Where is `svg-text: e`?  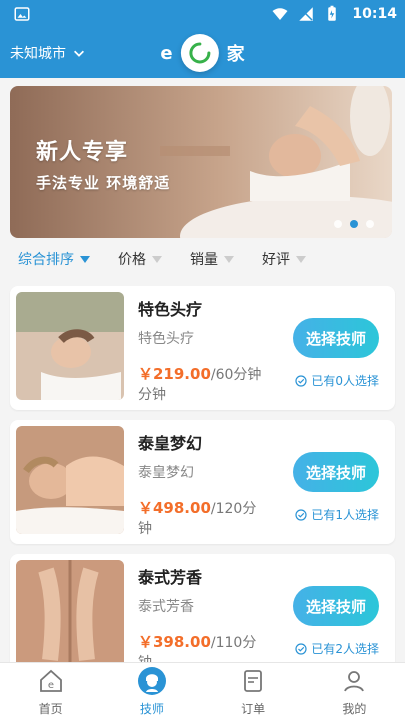 svg-text: e is located at coordinates (51, 685).